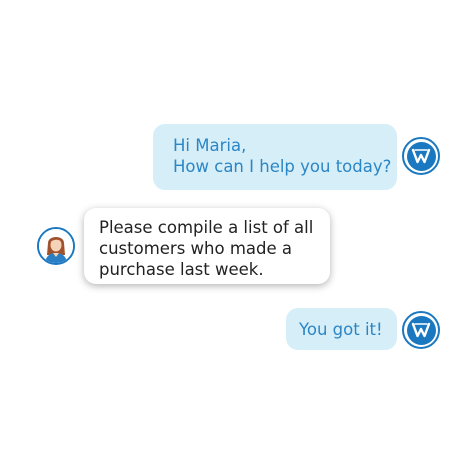 The height and width of the screenshot is (474, 474). I want to click on bot-message-bubble: Hi Maria, How can I help you today?, so click(275, 157).